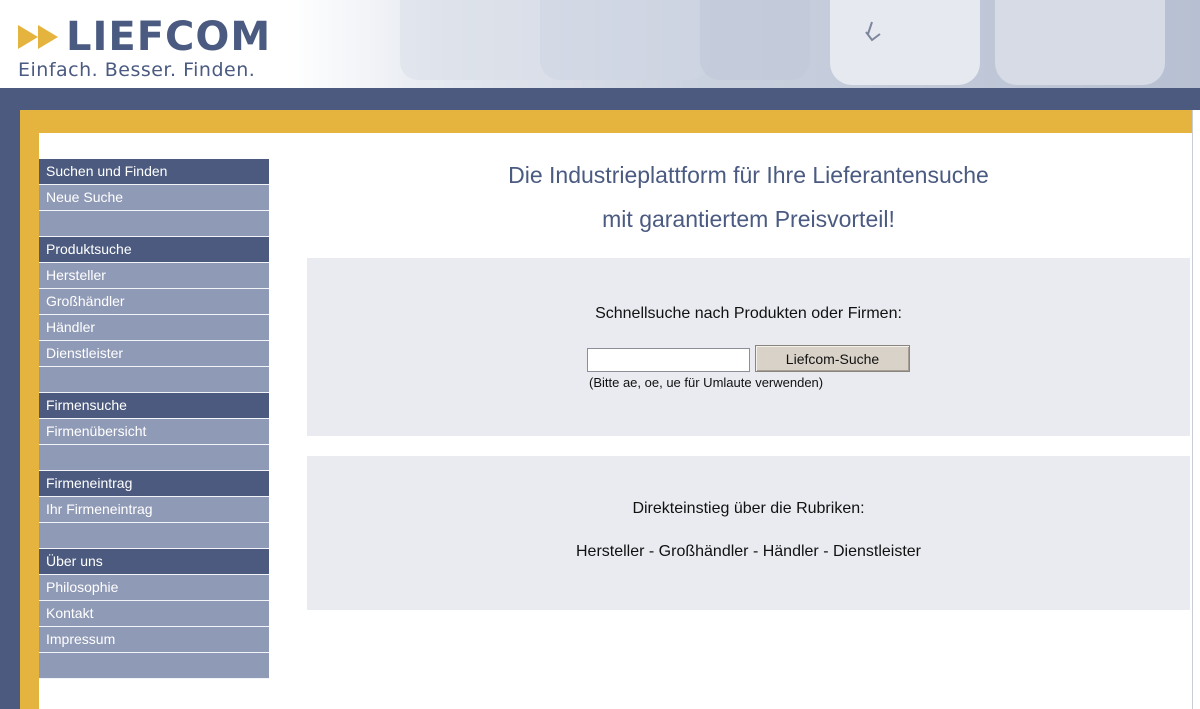  I want to click on nav-heading-ueber-uns: Über uns, so click(154, 562).